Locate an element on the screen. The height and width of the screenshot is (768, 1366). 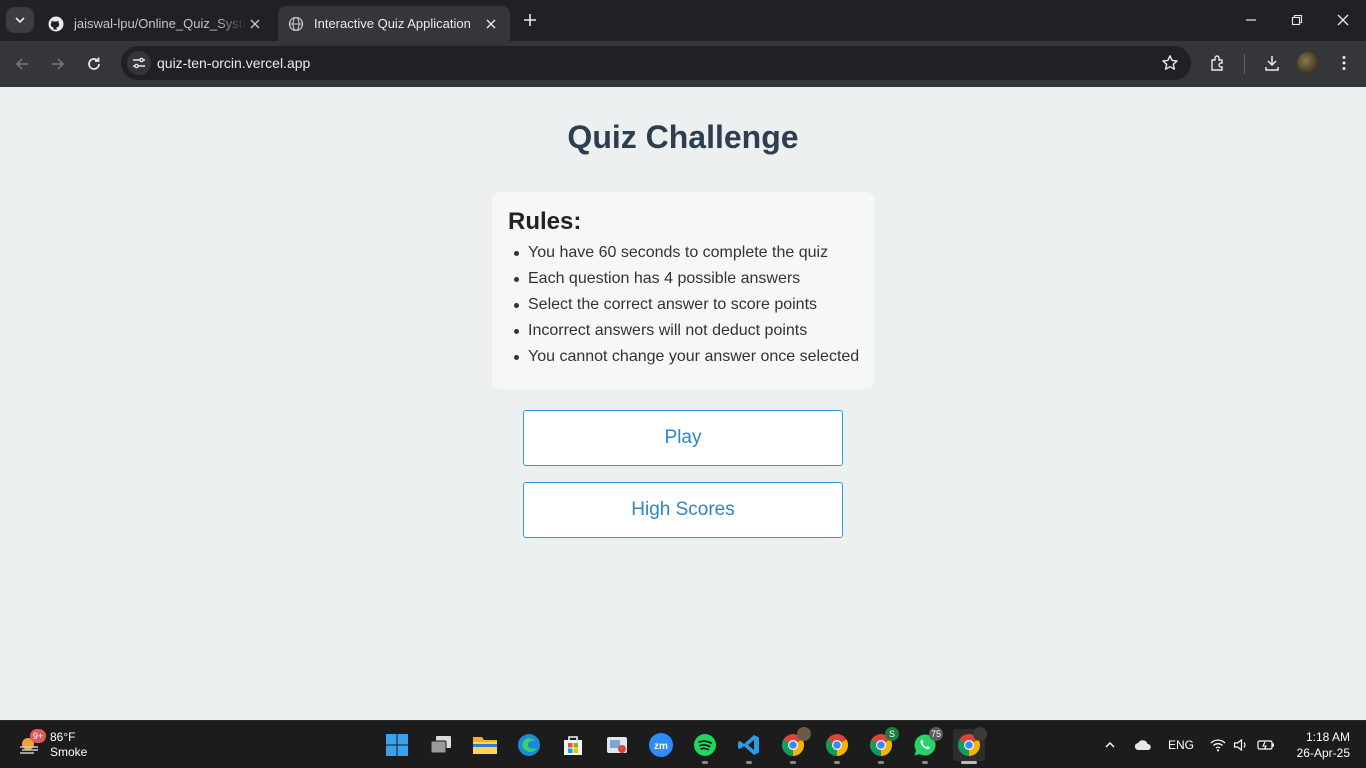
reload-button is located at coordinates (94, 64).